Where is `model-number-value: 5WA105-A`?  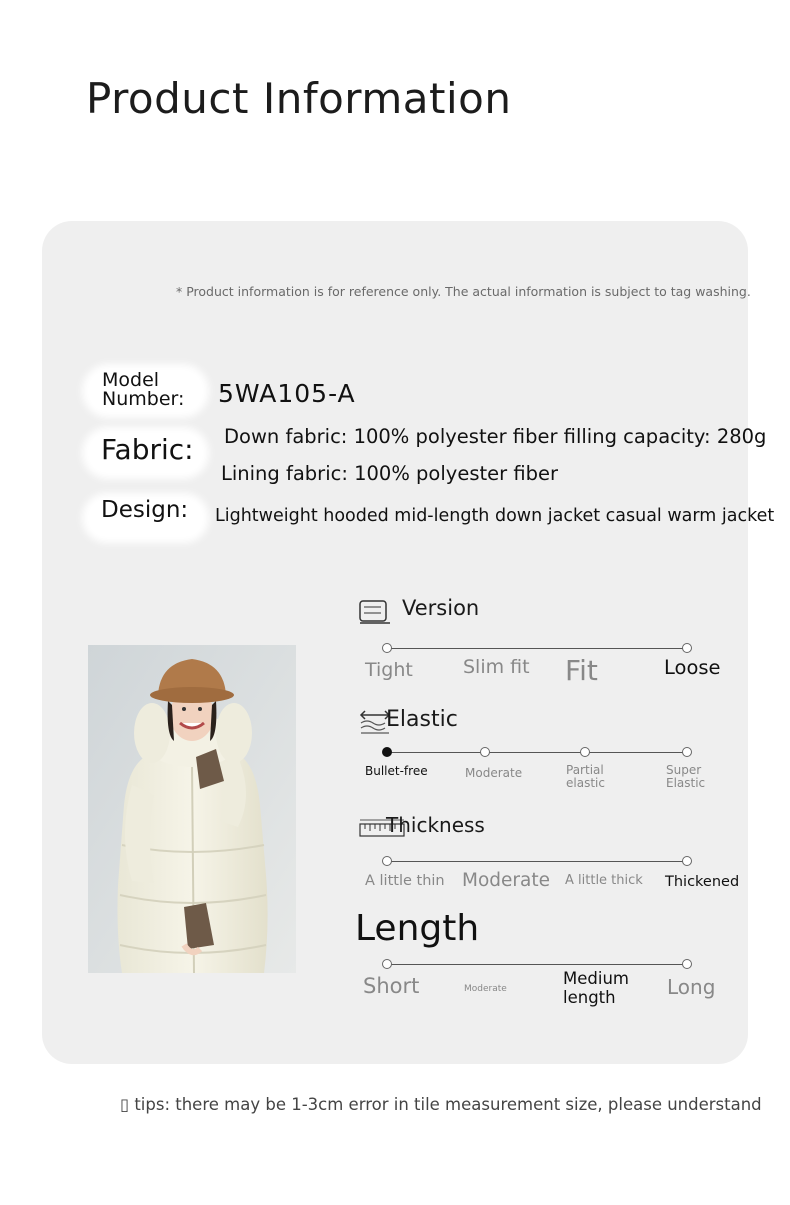
model-number-value: 5WA105-A is located at coordinates (287, 393).